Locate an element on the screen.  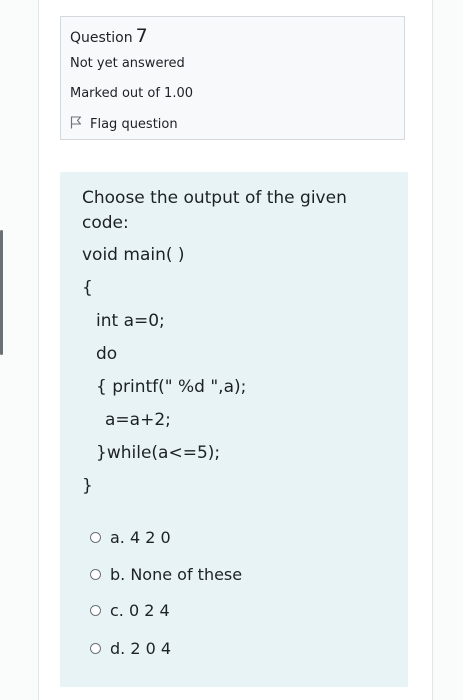
prompt-line-2: code: is located at coordinates (105, 223).